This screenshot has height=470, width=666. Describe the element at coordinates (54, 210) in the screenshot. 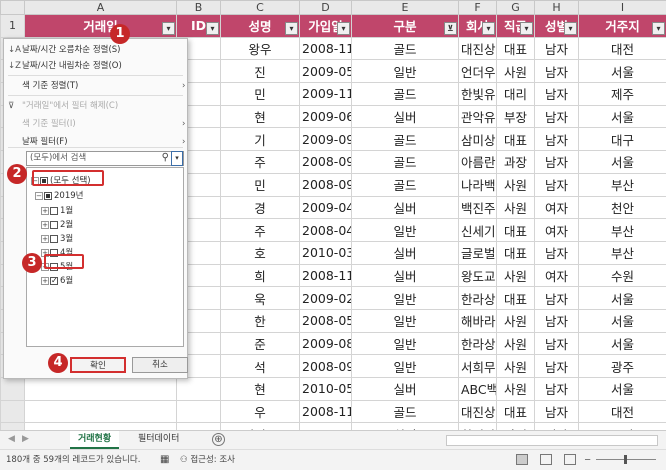

I see `month-checkbox` at that location.